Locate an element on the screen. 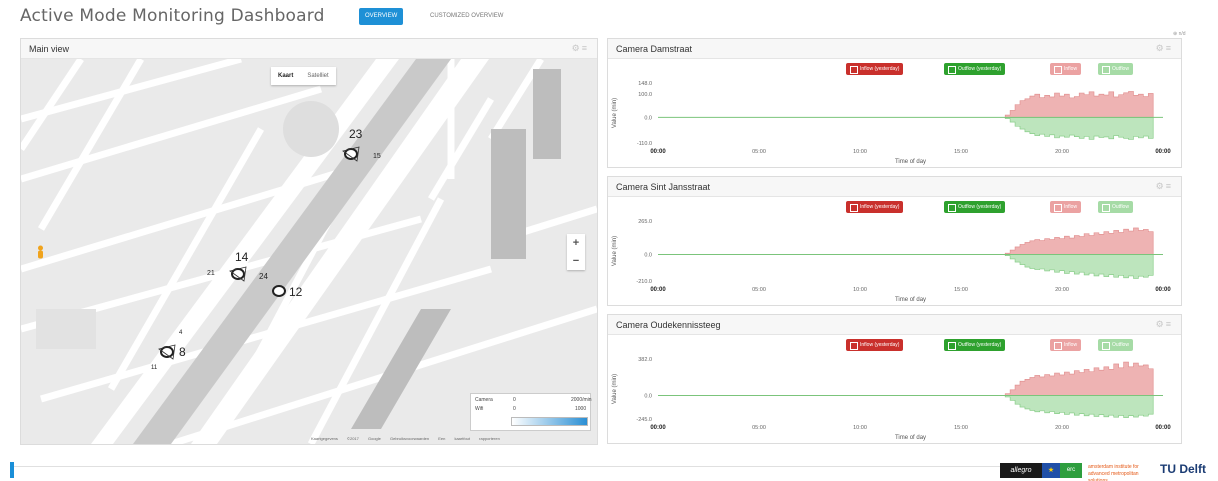 Image resolution: width=1218 pixels, height=481 pixels. eu-flag-logo: ★ is located at coordinates (1051, 470).